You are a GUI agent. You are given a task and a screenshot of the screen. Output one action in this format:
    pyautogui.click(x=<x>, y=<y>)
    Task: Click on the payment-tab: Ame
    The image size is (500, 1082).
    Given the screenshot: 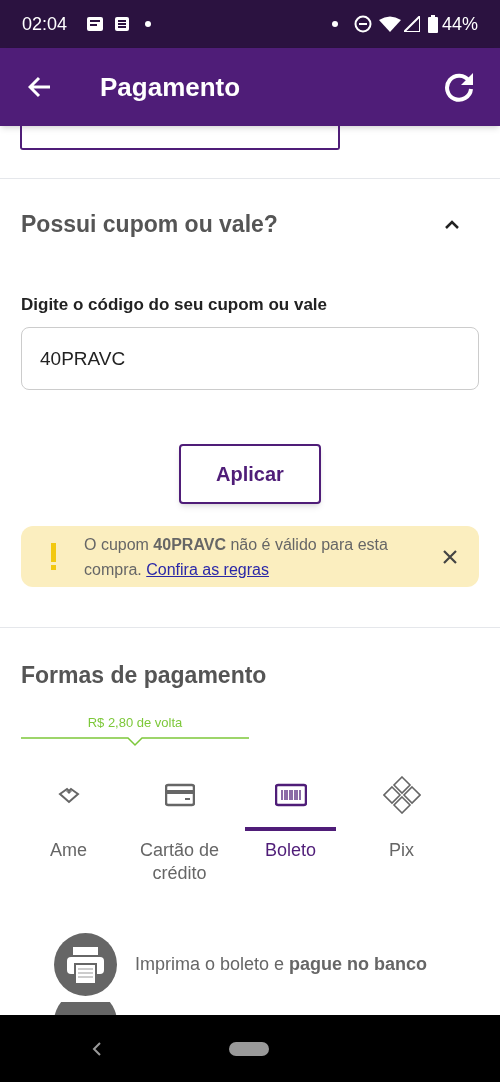 What is the action you would take?
    pyautogui.click(x=68, y=830)
    